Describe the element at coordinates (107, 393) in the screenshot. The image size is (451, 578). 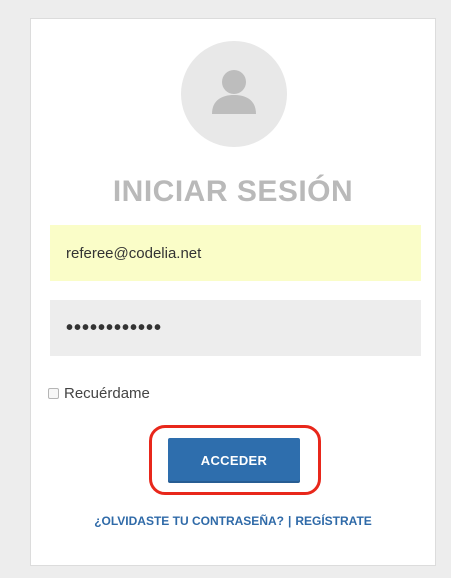
I see `remember-label: Recuérdame` at that location.